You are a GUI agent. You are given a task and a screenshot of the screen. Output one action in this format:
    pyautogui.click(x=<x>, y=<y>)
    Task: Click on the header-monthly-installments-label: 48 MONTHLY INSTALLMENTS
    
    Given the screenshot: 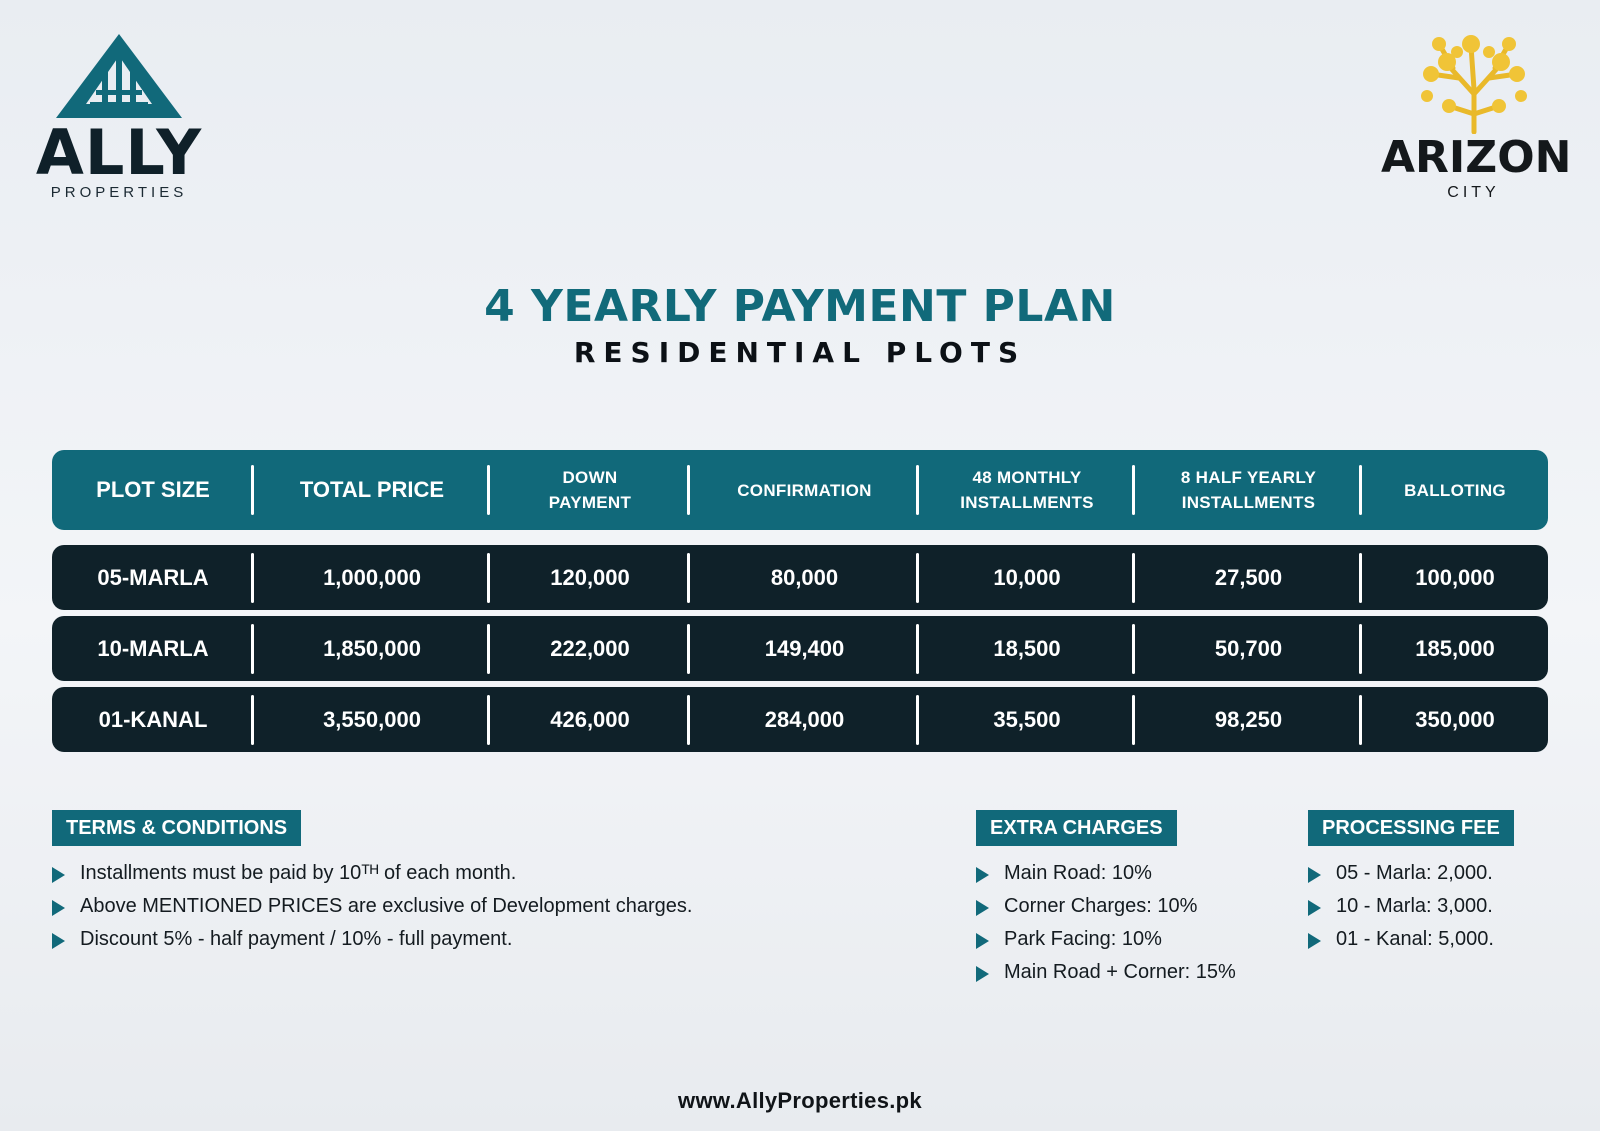 What is the action you would take?
    pyautogui.click(x=1027, y=490)
    